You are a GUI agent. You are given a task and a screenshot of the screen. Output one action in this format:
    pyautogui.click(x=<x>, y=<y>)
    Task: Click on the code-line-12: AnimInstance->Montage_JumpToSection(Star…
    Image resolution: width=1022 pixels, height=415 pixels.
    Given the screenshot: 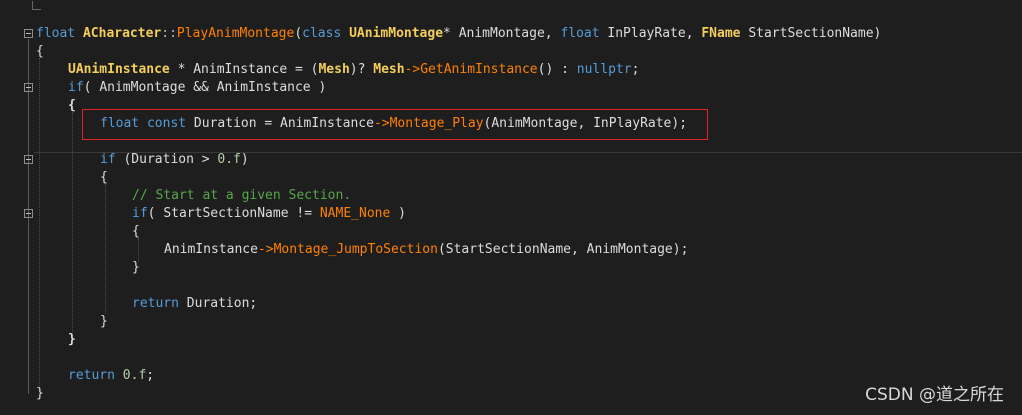 What is the action you would take?
    pyautogui.click(x=426, y=250)
    